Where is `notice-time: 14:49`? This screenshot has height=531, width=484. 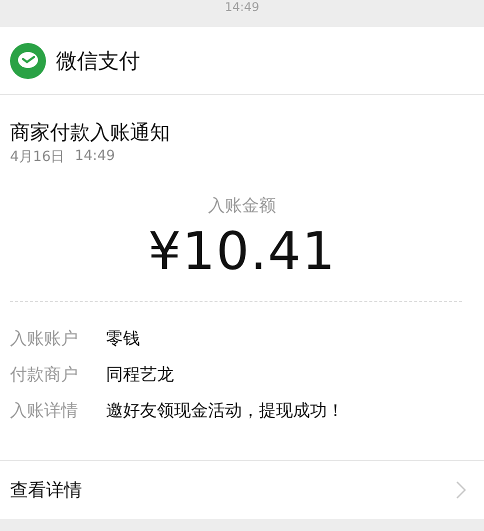
notice-time: 14:49 is located at coordinates (95, 157).